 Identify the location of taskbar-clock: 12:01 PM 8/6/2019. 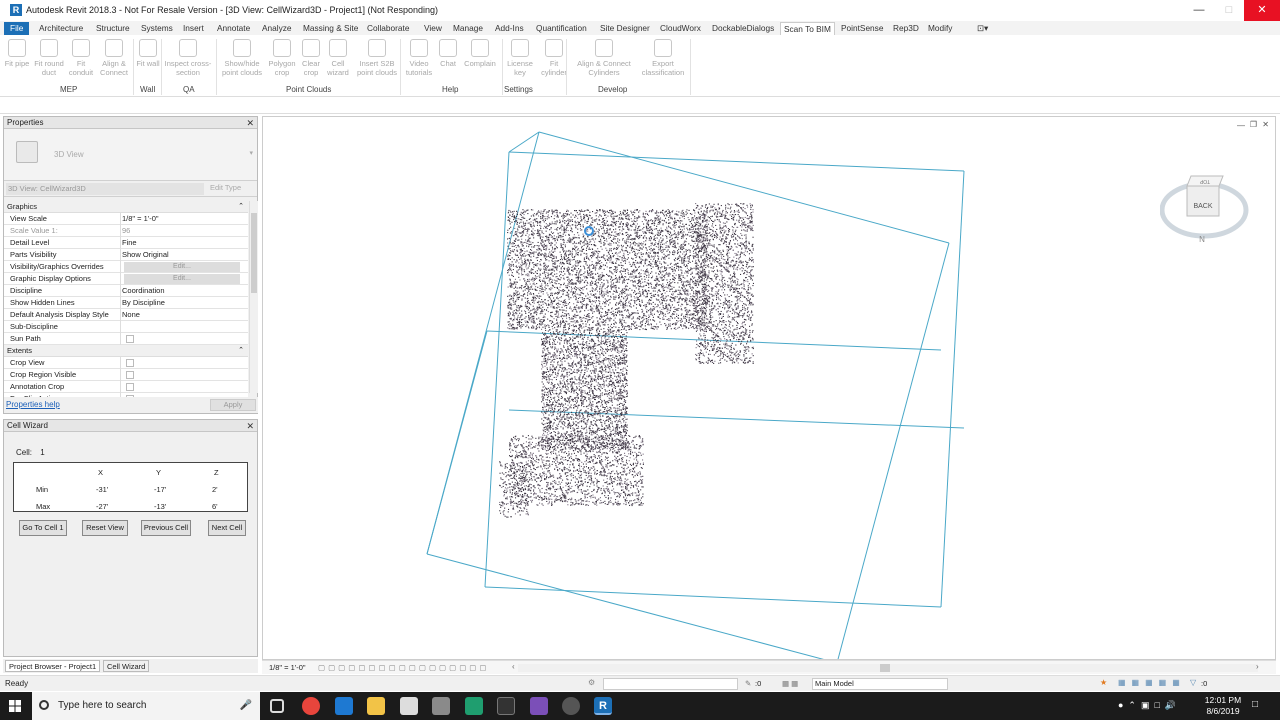
(1223, 706).